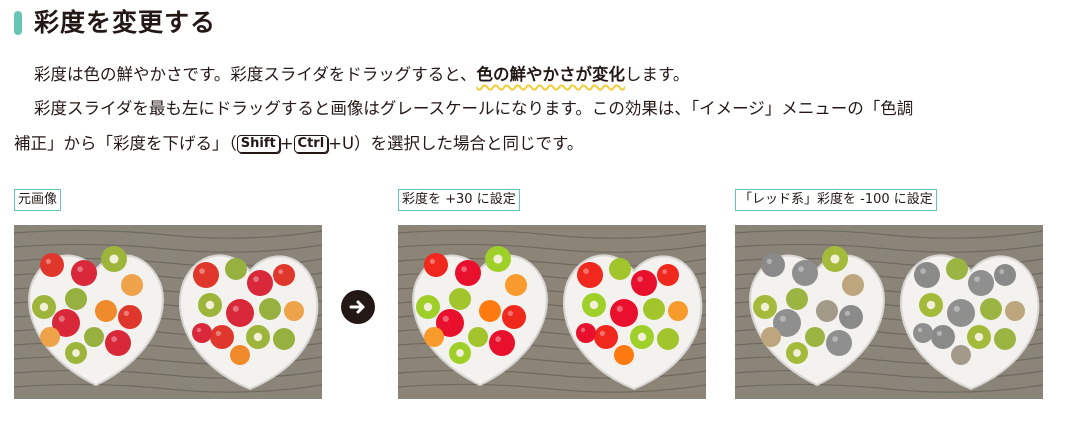 The image size is (1073, 423). I want to click on caption-saturation-plus: 彩度を +30 に設定, so click(459, 200).